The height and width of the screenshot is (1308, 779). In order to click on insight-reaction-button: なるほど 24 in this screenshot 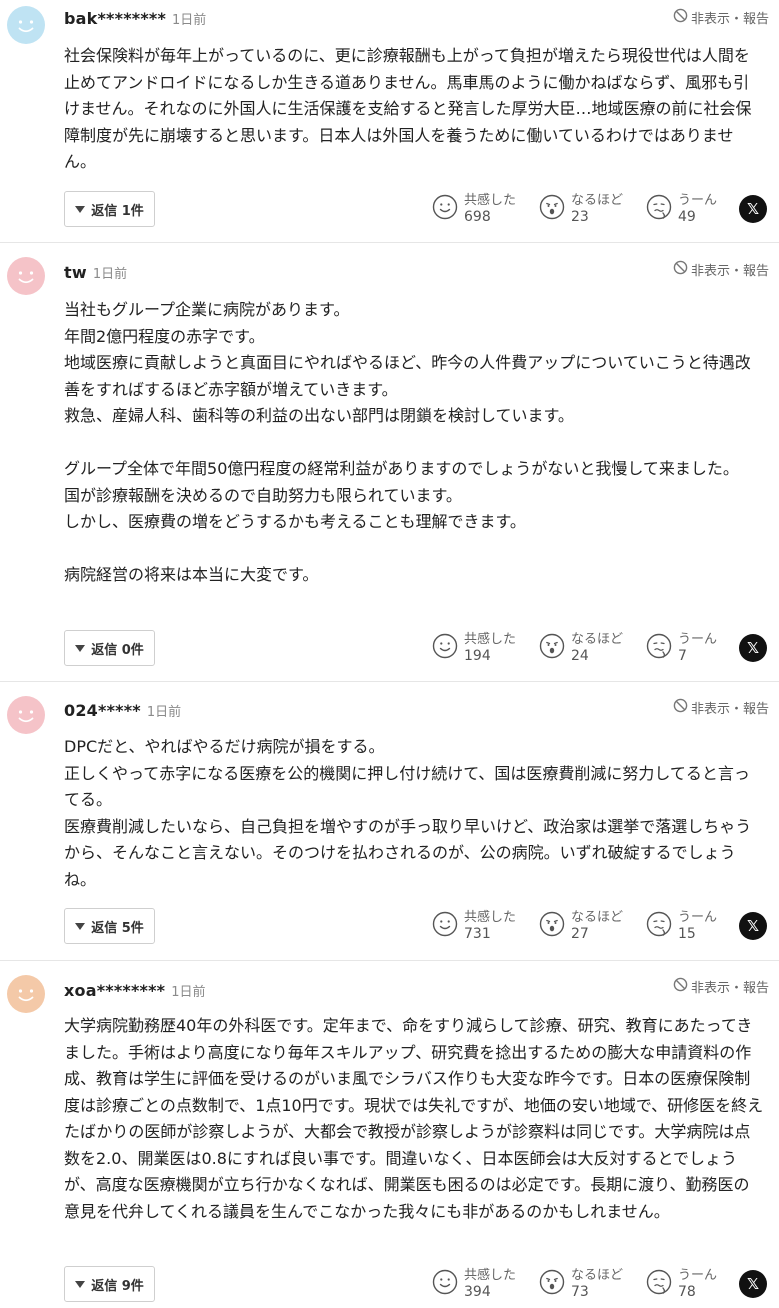, I will do `click(581, 648)`.